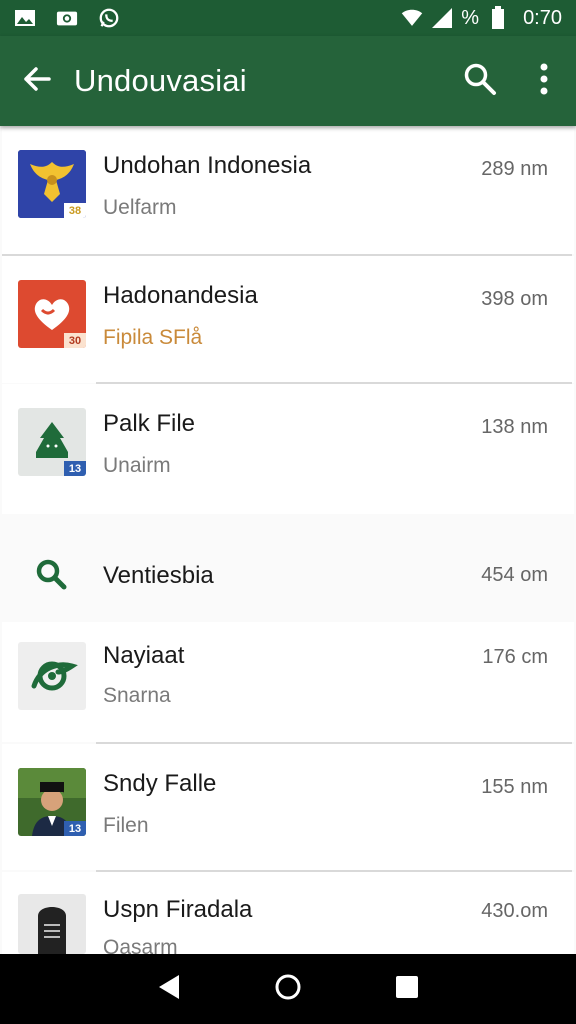  Describe the element at coordinates (137, 695) in the screenshot. I see `item-subtitle: Snarna` at that location.